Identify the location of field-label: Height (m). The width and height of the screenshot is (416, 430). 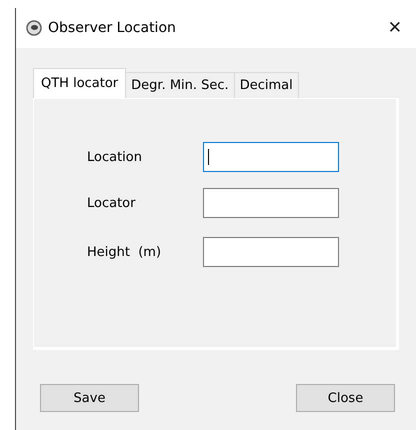
(124, 252).